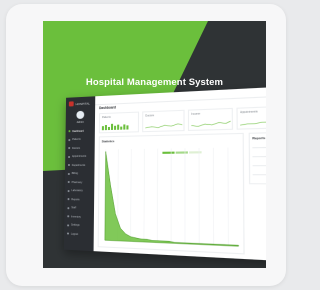  I want to click on stat-card: Income, so click(210, 119).